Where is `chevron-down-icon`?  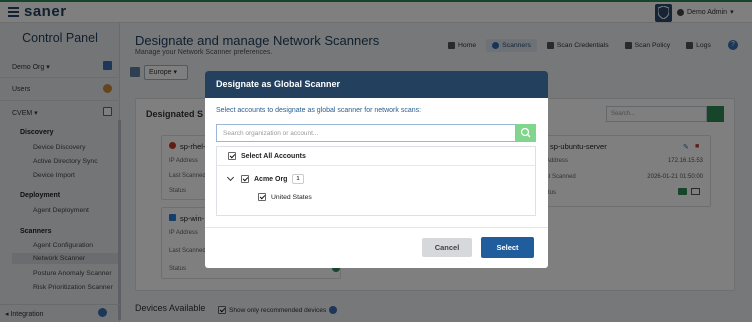 chevron-down-icon is located at coordinates (230, 177).